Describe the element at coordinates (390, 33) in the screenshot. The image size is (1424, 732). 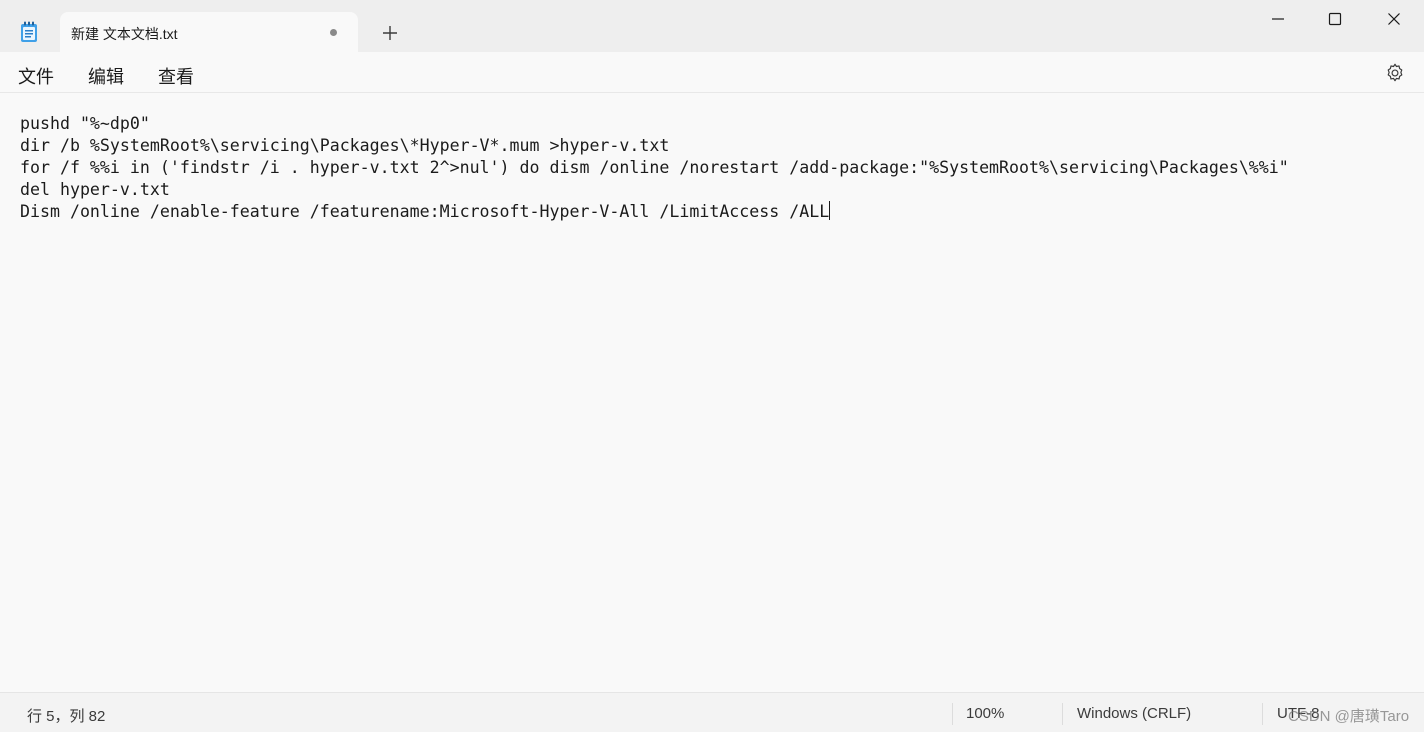
I see `plus-icon` at that location.